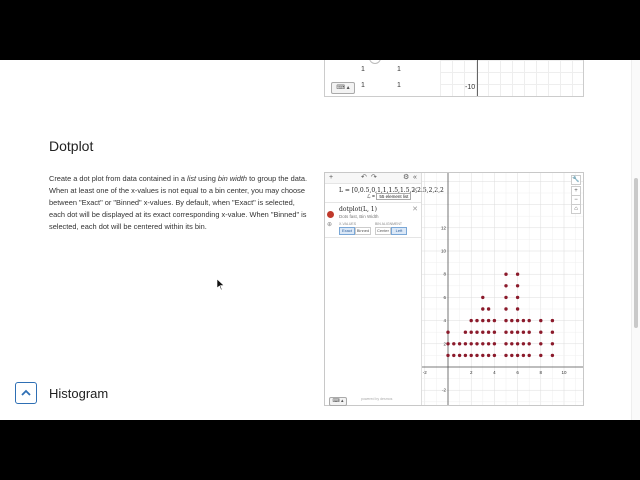 This screenshot has height=480, width=640. I want to click on x-tick-label: 4, so click(494, 372).